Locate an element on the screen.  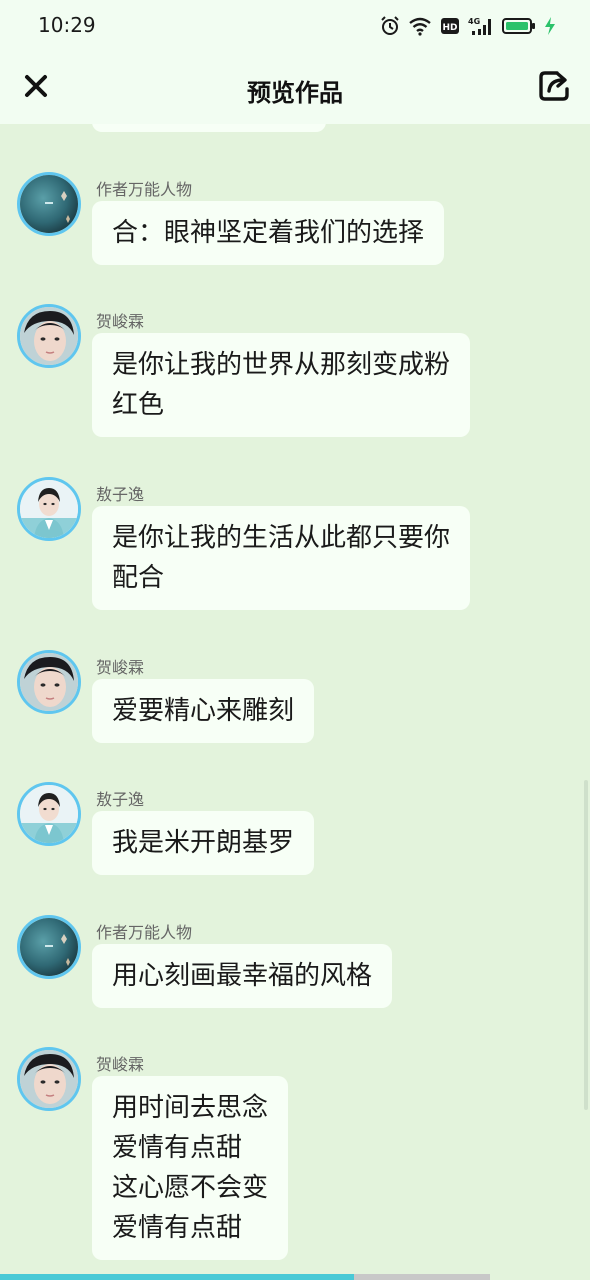
status-icons: HD 4G is located at coordinates (468, 26).